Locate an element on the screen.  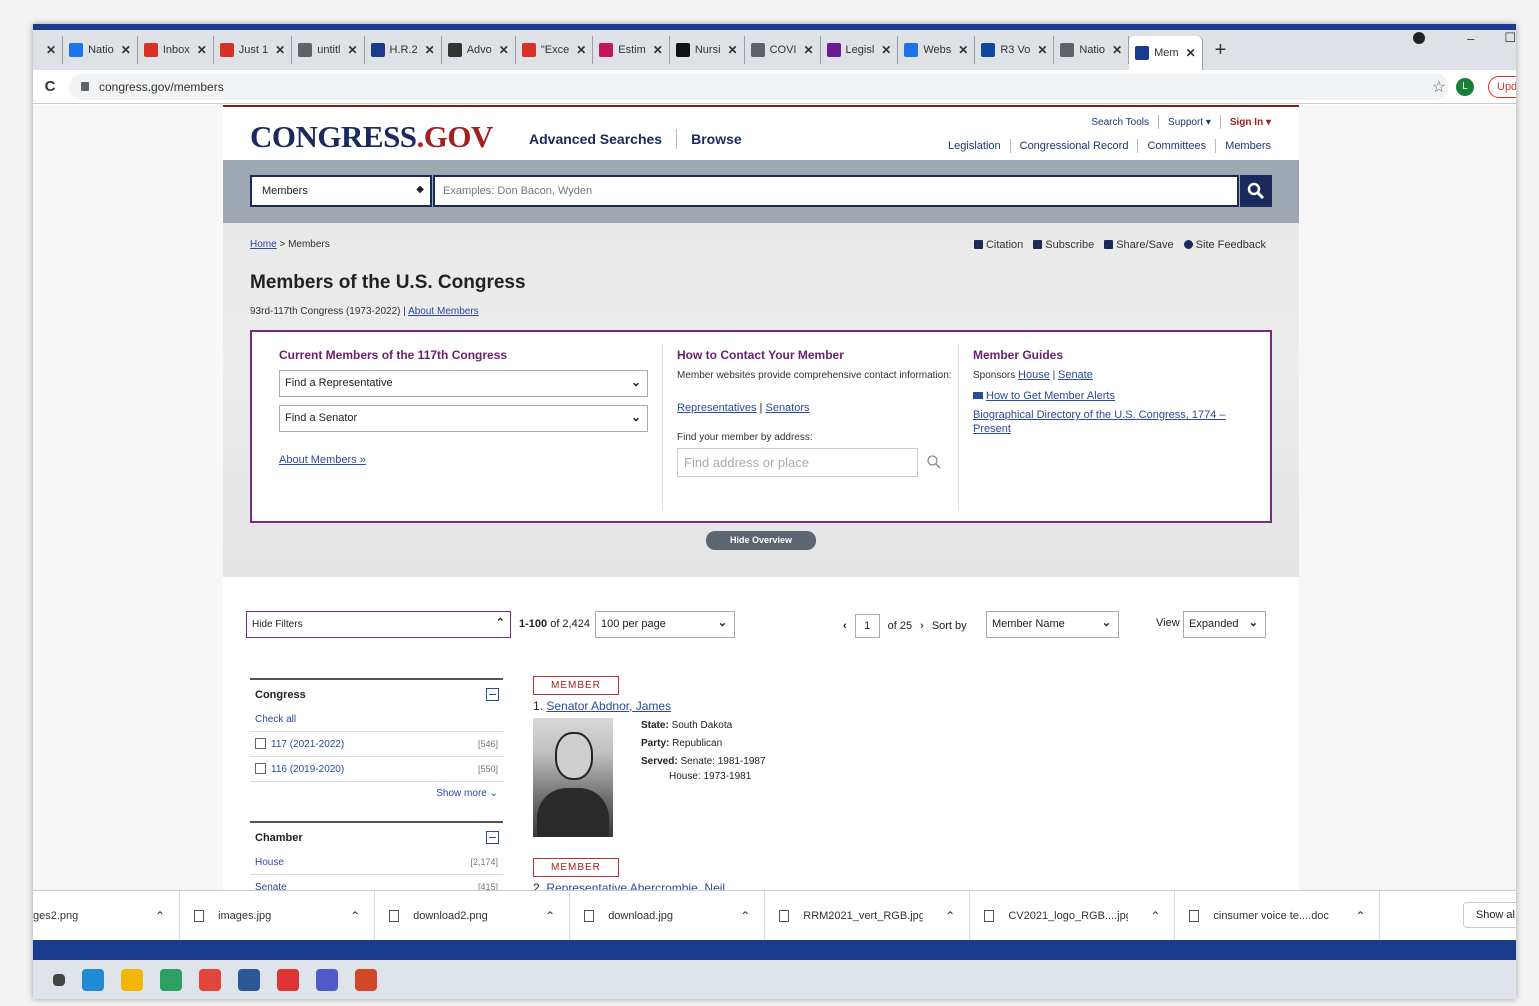
hide-filters-toggle: Hide Filters ⌃ is located at coordinates (378, 624).